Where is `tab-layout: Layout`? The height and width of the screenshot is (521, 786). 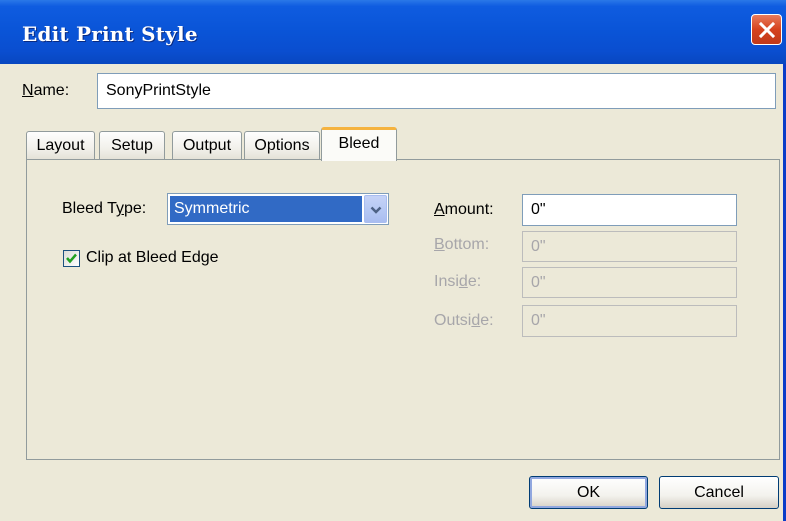 tab-layout: Layout is located at coordinates (60, 145).